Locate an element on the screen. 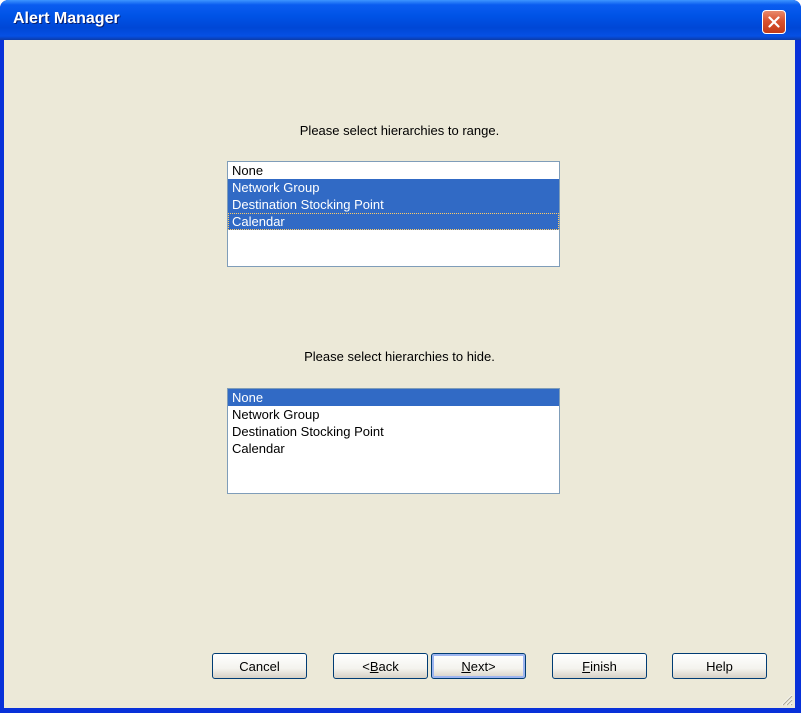 The width and height of the screenshot is (801, 713). help-button-label: Help is located at coordinates (719, 666).